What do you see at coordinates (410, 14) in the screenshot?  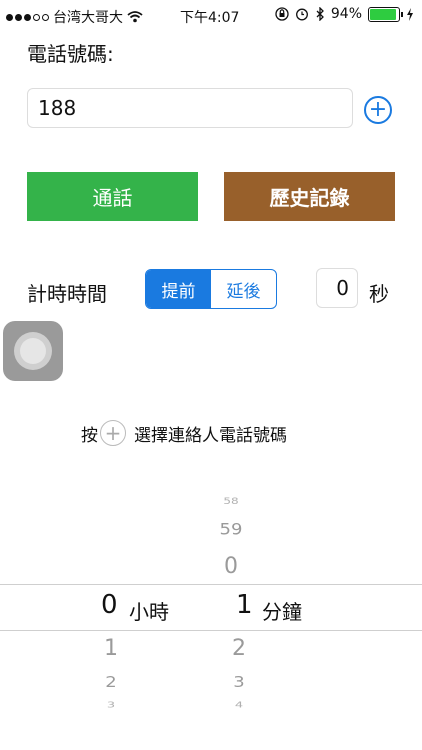 I see `charging-bolt-icon` at bounding box center [410, 14].